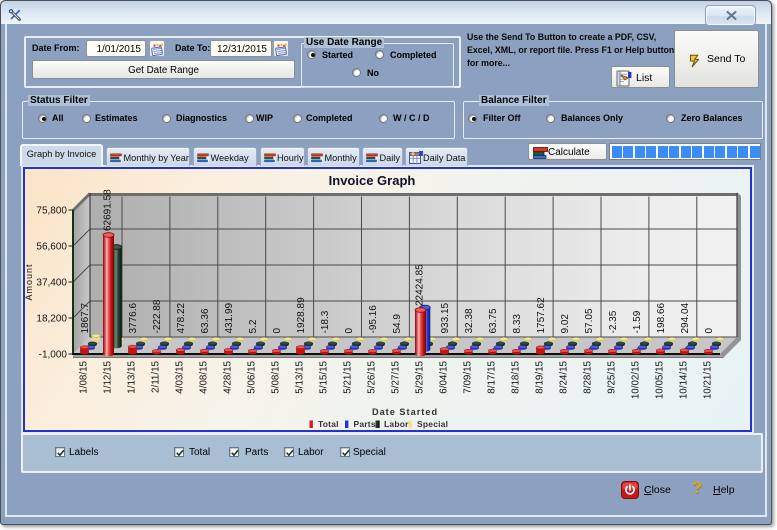 The width and height of the screenshot is (777, 530). Describe the element at coordinates (708, 379) in the screenshot. I see `svg-text: 10/21/15` at that location.